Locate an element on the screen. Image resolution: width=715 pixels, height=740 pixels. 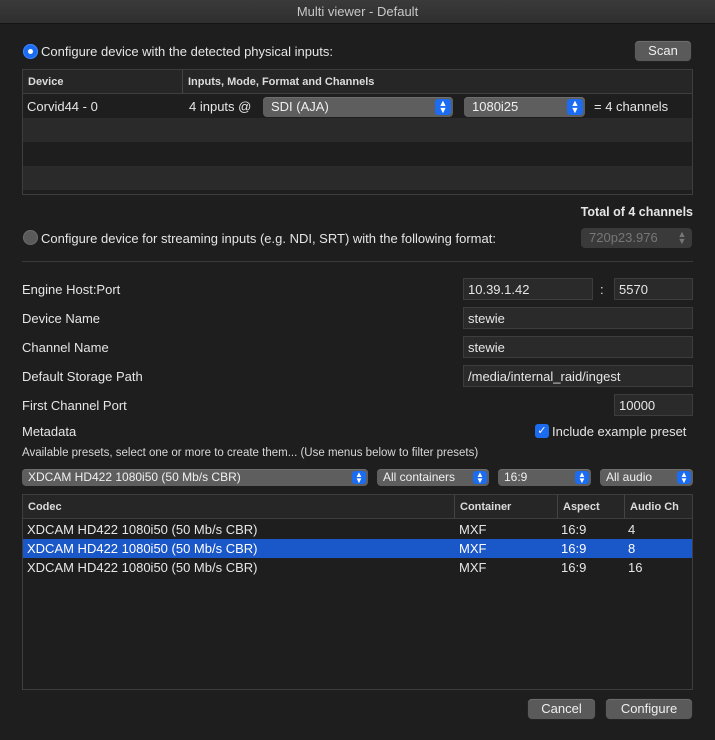
device-name-input is located at coordinates (578, 318).